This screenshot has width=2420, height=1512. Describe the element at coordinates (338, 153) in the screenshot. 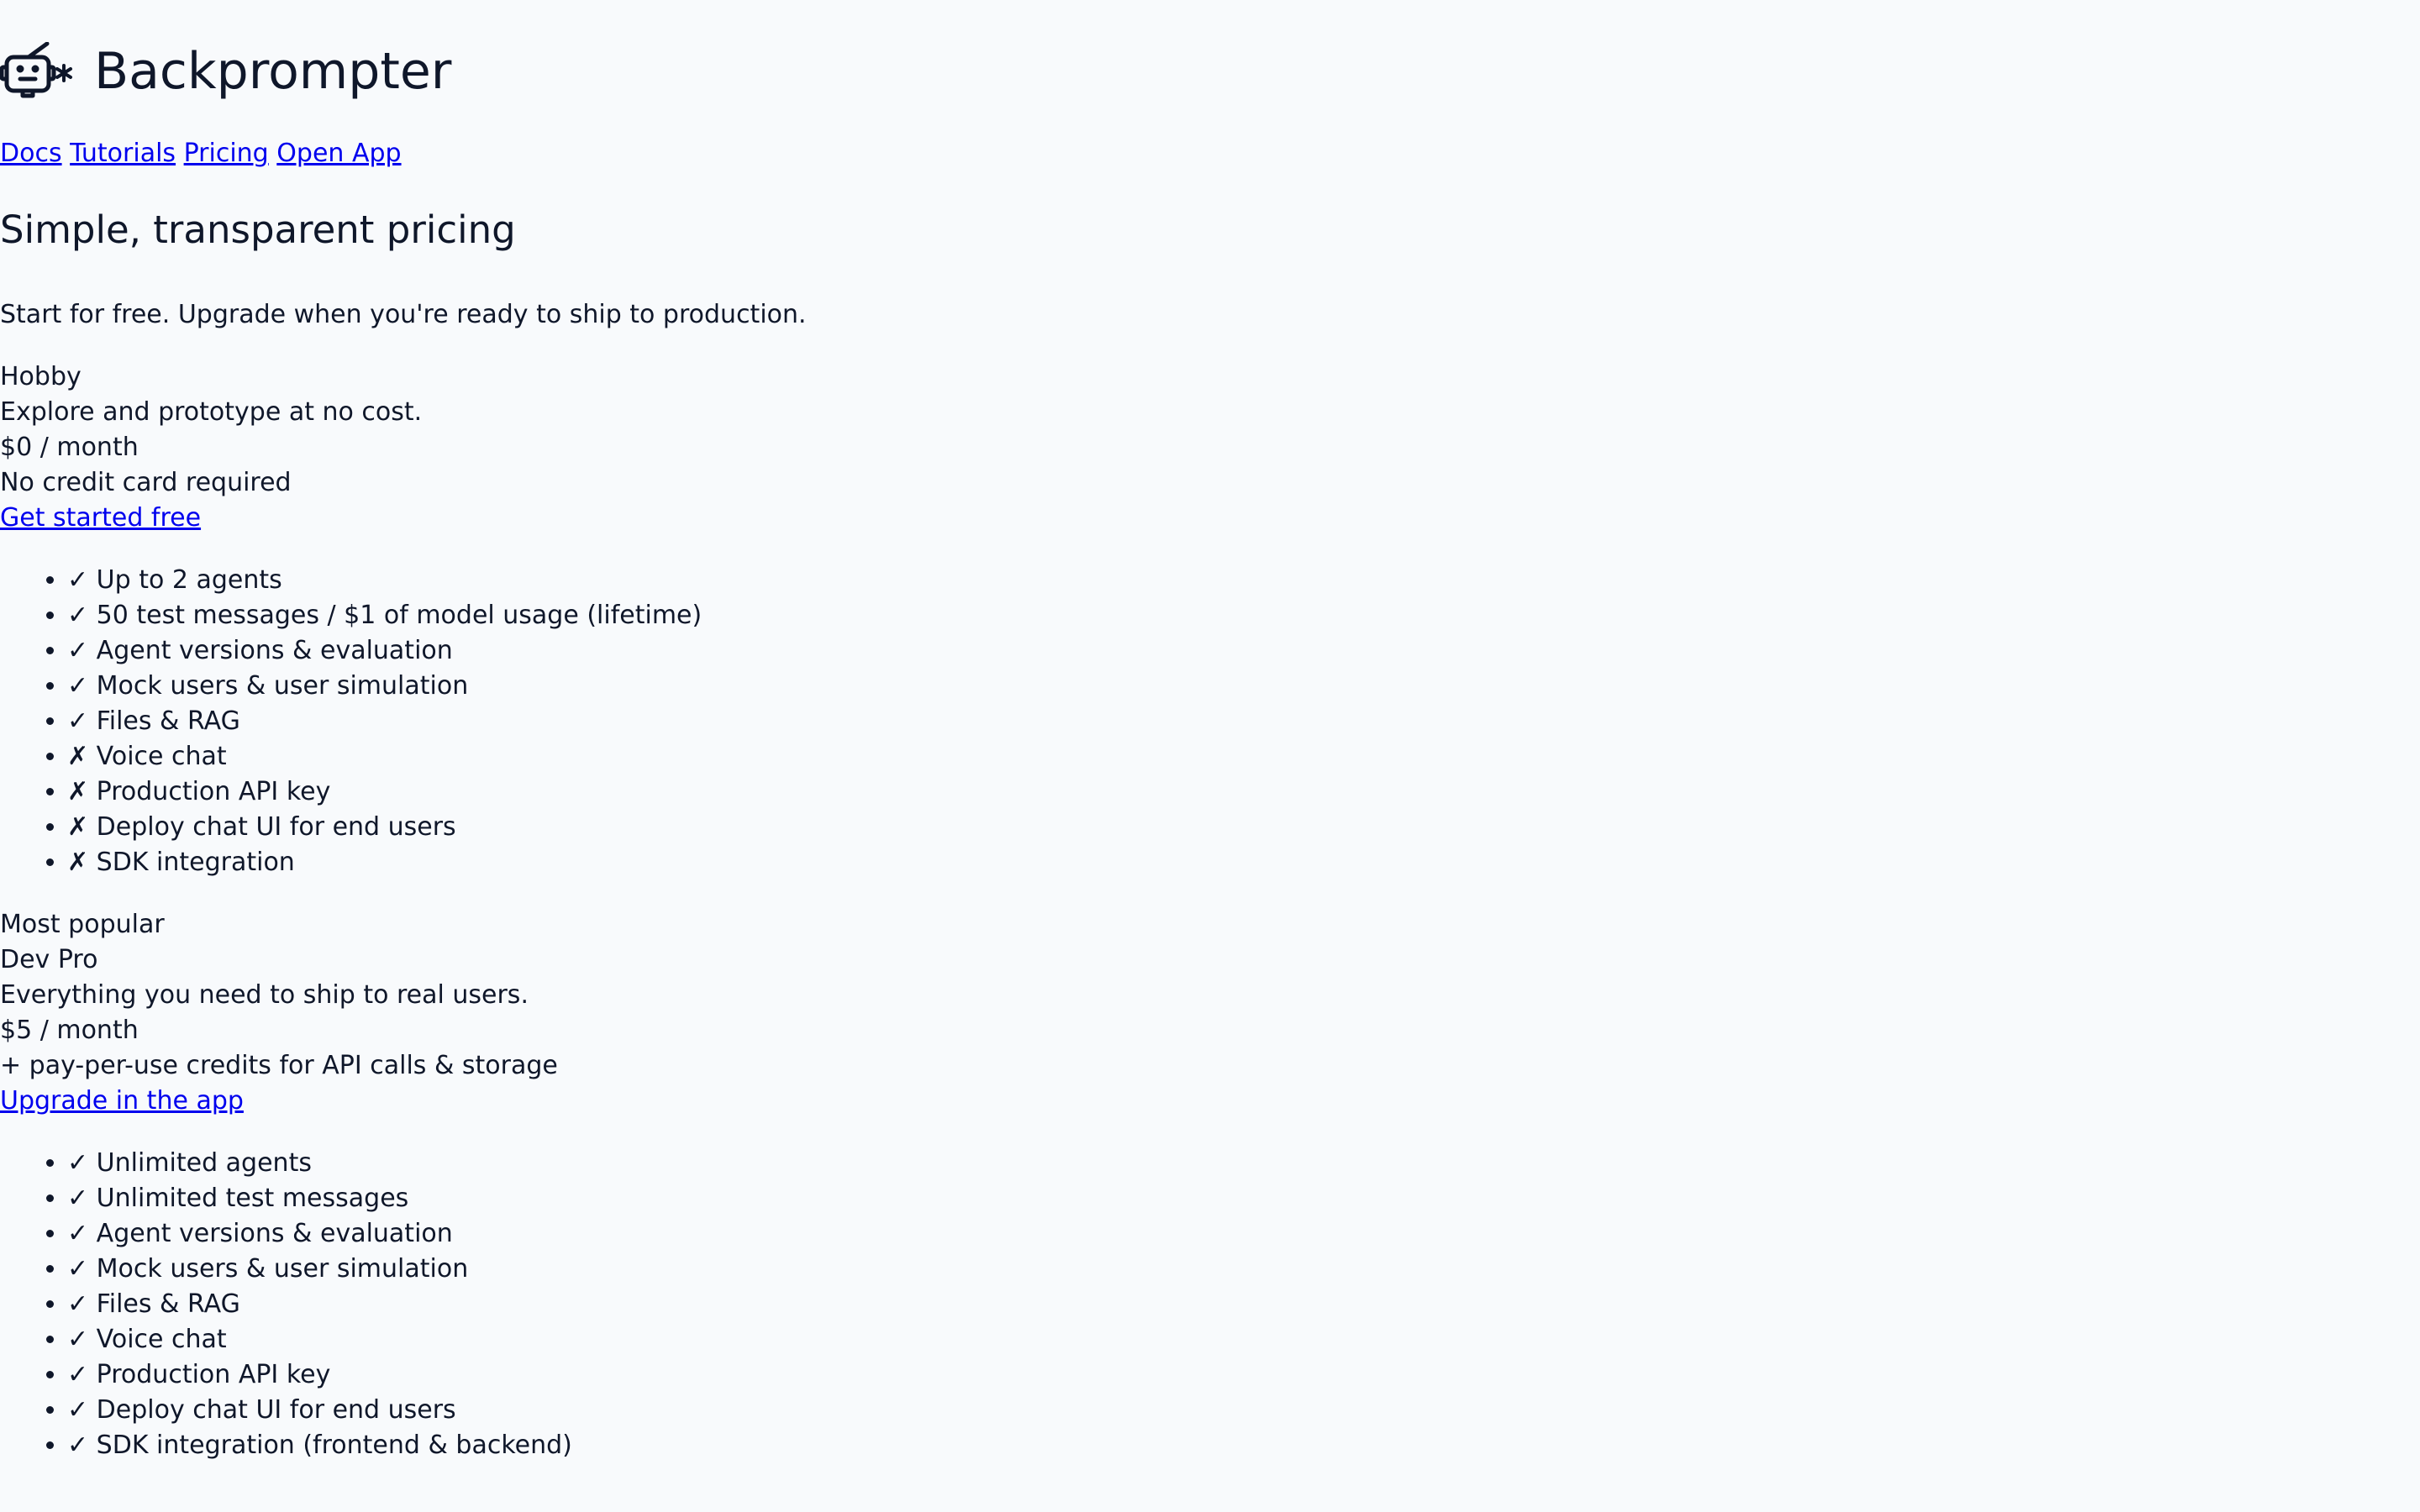

I see `nav-link-open-app: Open App` at that location.